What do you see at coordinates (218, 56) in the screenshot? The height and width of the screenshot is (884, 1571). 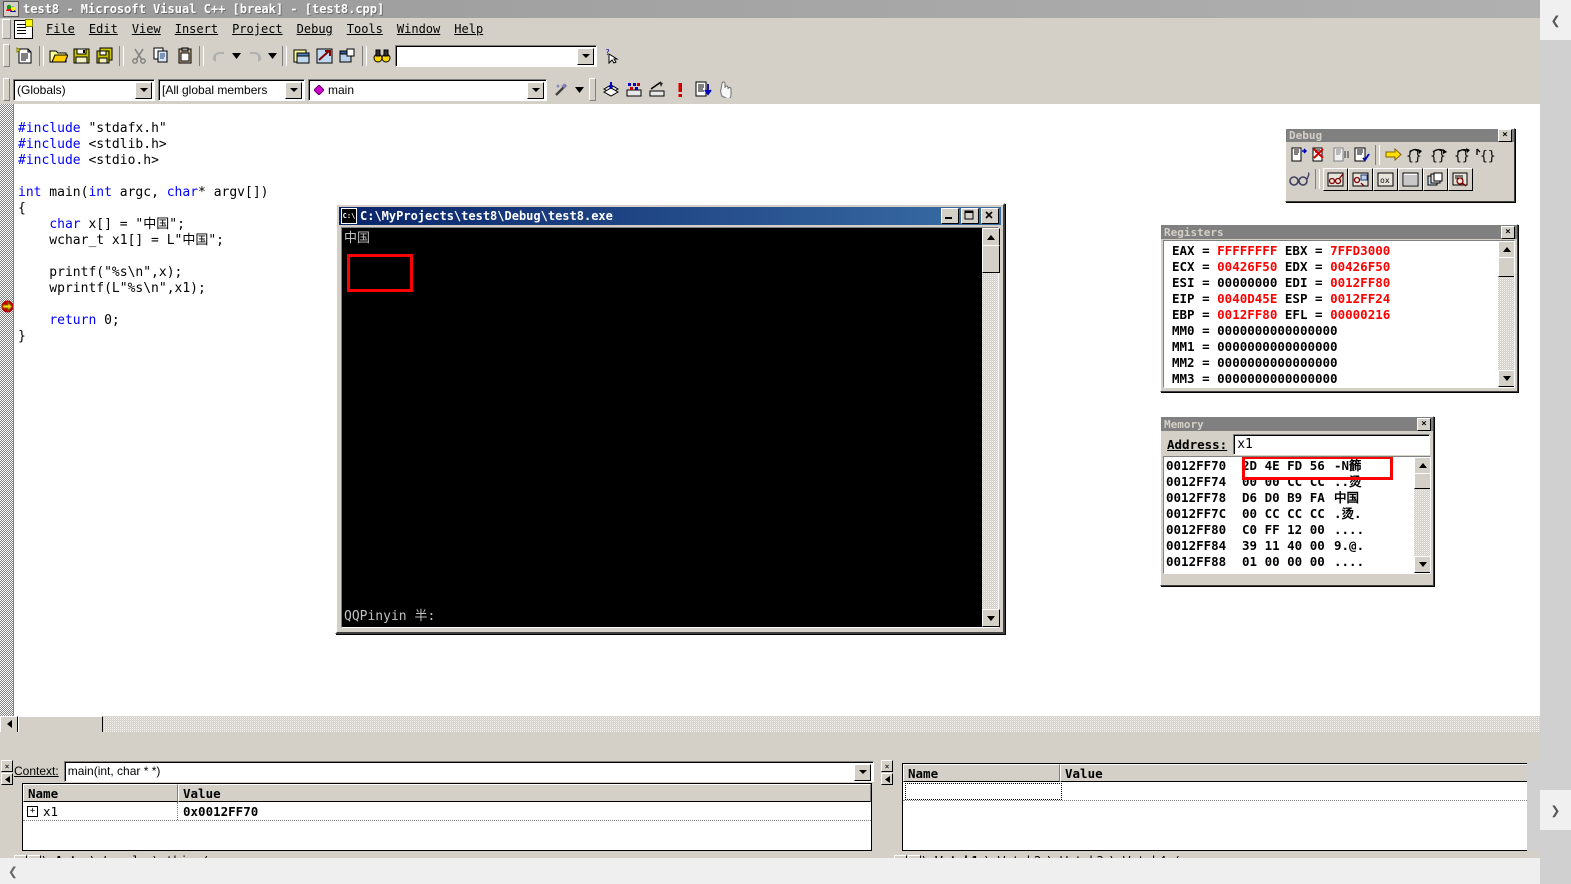 I see `undo-arrow-icon` at bounding box center [218, 56].